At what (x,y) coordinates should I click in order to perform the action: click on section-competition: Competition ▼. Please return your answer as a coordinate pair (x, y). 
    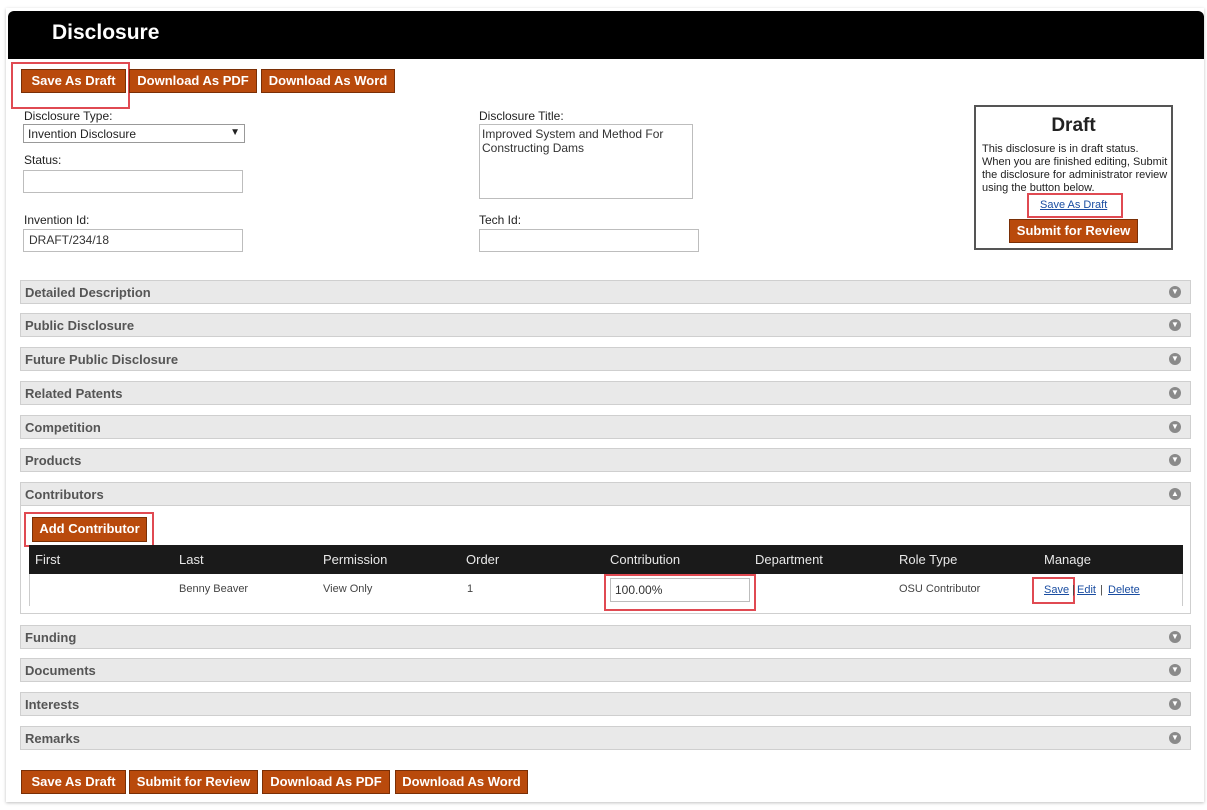
    Looking at the image, I should click on (605, 427).